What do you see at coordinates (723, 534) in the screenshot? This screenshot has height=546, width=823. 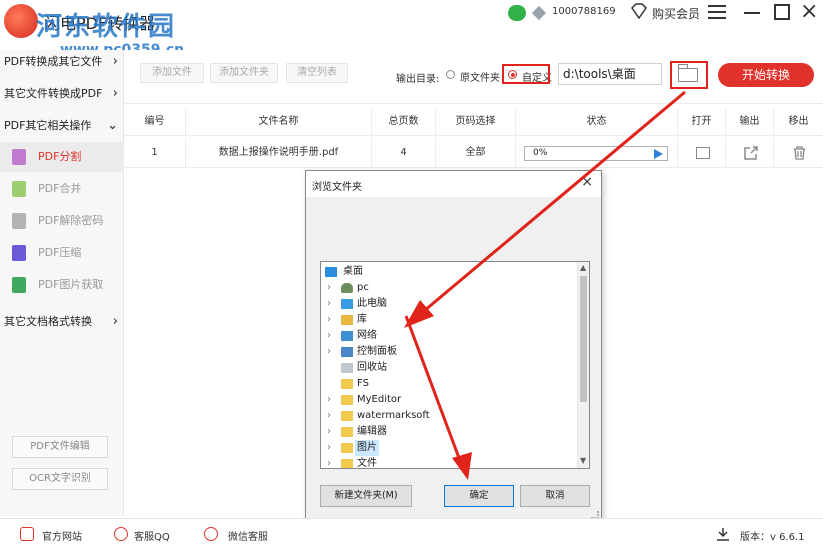 I see `download-icon` at bounding box center [723, 534].